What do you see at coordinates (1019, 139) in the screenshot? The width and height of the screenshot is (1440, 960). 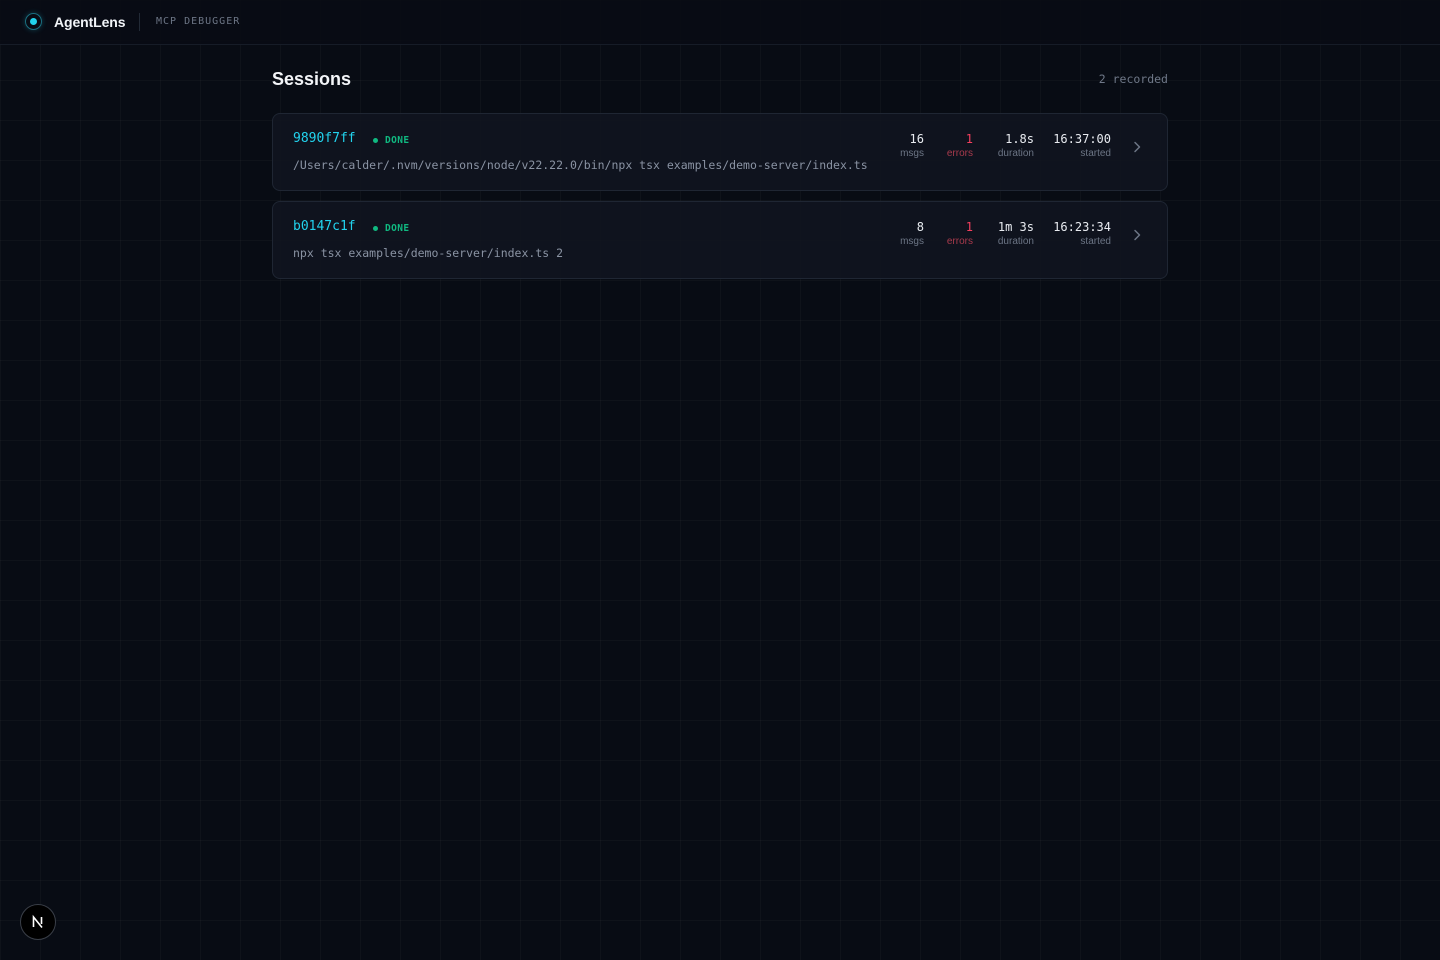 I see `stat-duration-value: 1.8s` at bounding box center [1019, 139].